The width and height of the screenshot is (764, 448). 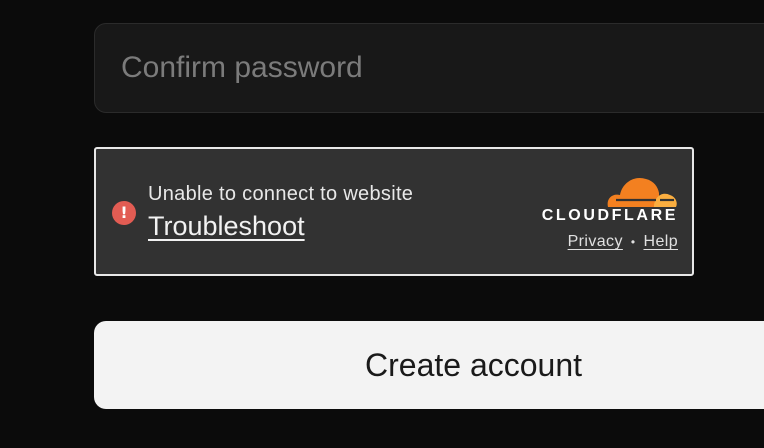 I want to click on privacy-link: Privacy, so click(x=595, y=241).